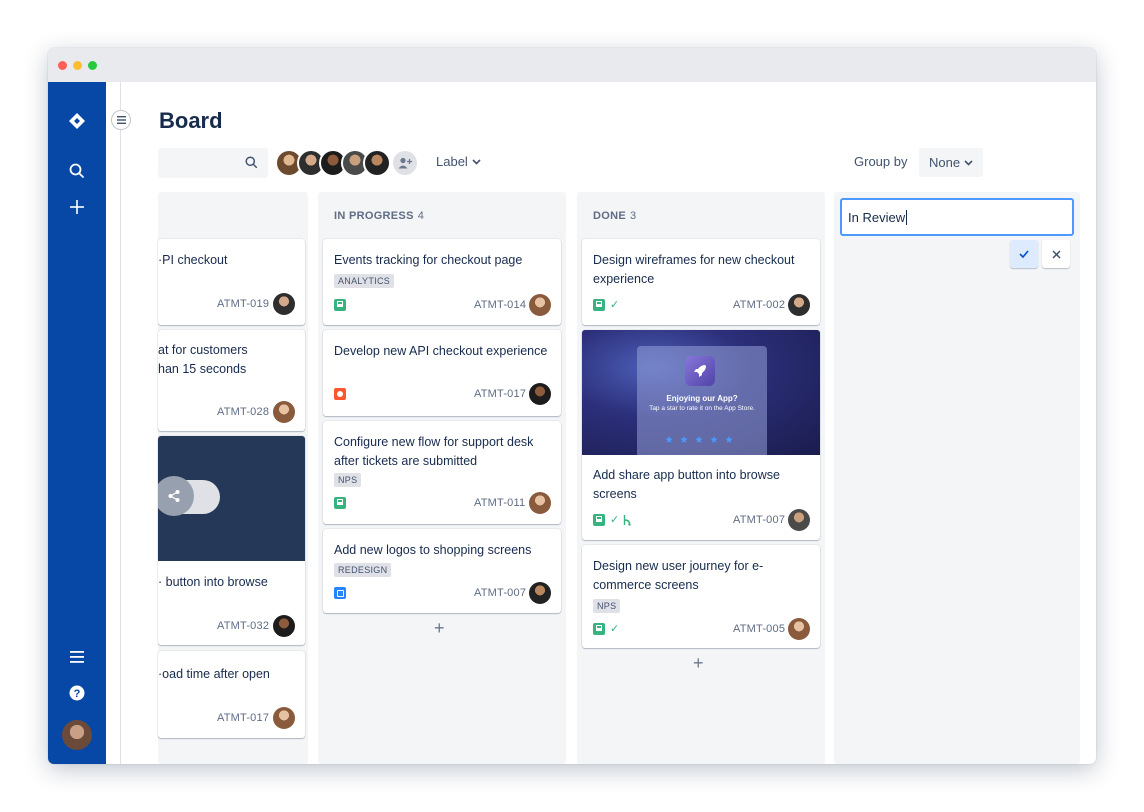 This screenshot has width=1144, height=812. I want to click on cancel-button, so click(1056, 254).